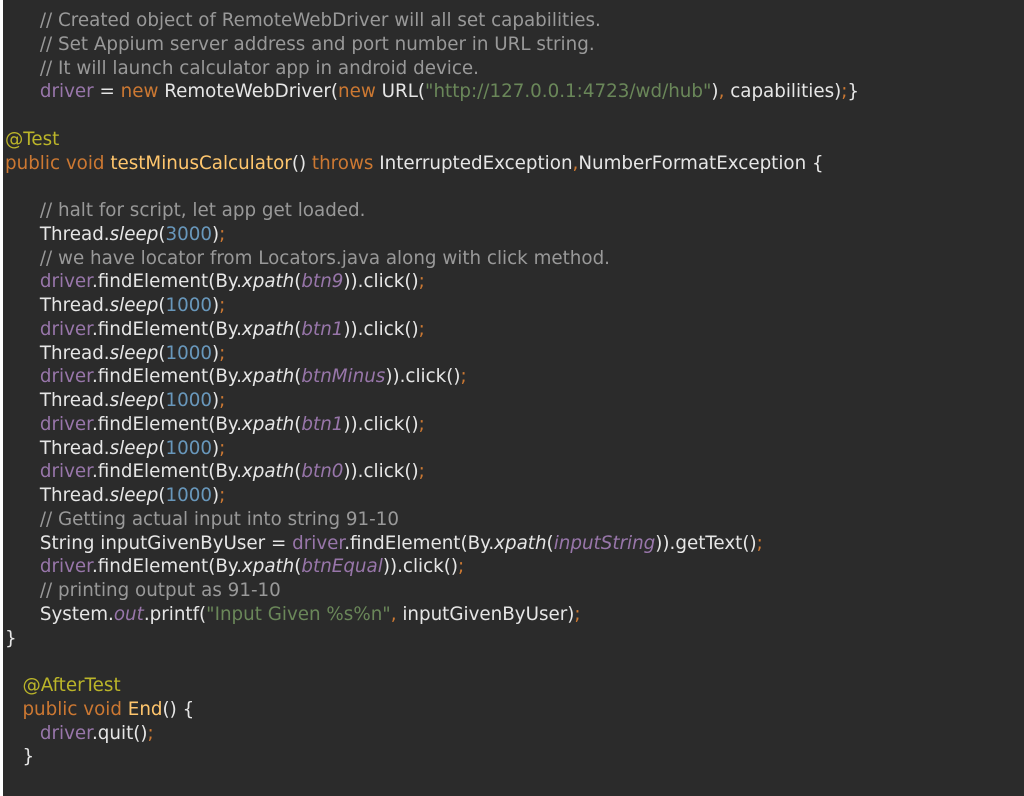 This screenshot has width=1024, height=796. Describe the element at coordinates (107, 92) in the screenshot. I see `code-token: =` at that location.